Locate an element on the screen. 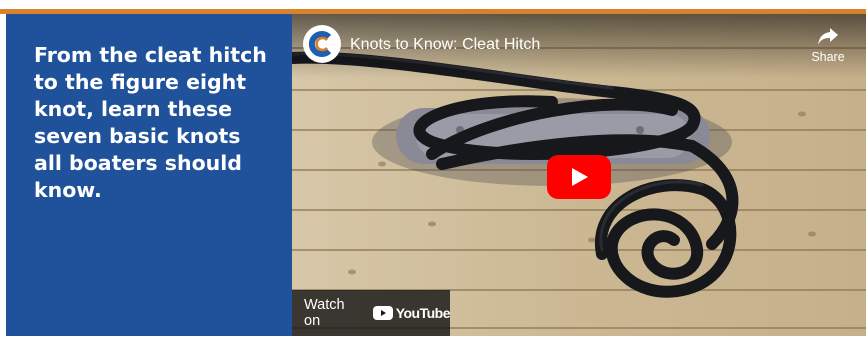  share-arrow-icon is located at coordinates (828, 36).